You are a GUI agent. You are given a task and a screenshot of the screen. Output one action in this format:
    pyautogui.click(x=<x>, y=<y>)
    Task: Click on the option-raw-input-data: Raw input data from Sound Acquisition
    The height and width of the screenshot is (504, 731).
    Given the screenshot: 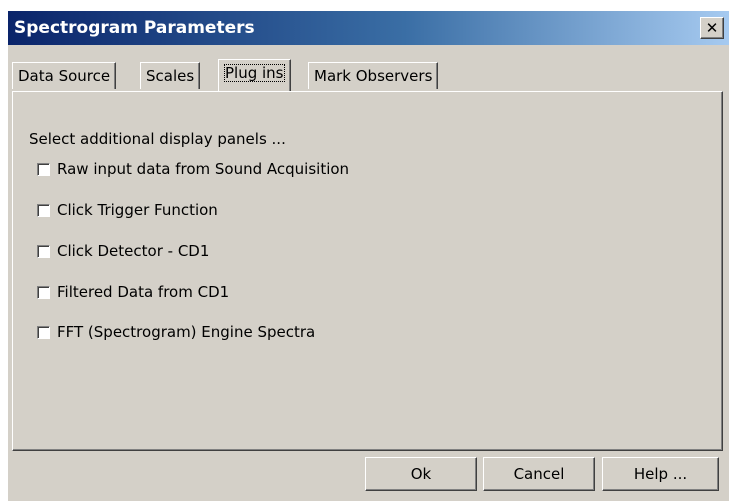 What is the action you would take?
    pyautogui.click(x=193, y=169)
    